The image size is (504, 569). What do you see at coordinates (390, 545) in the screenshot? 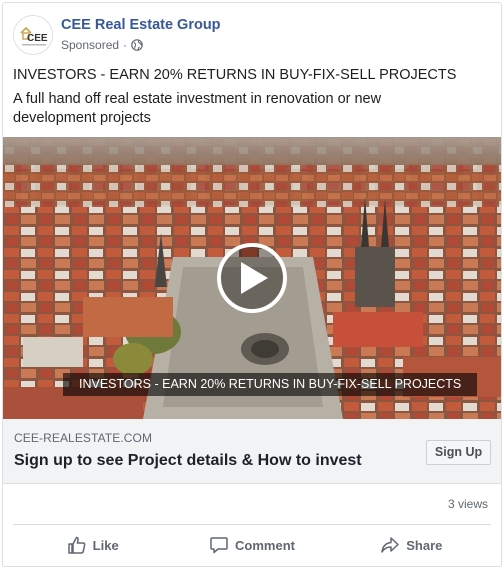
I see `share-arrow-icon` at bounding box center [390, 545].